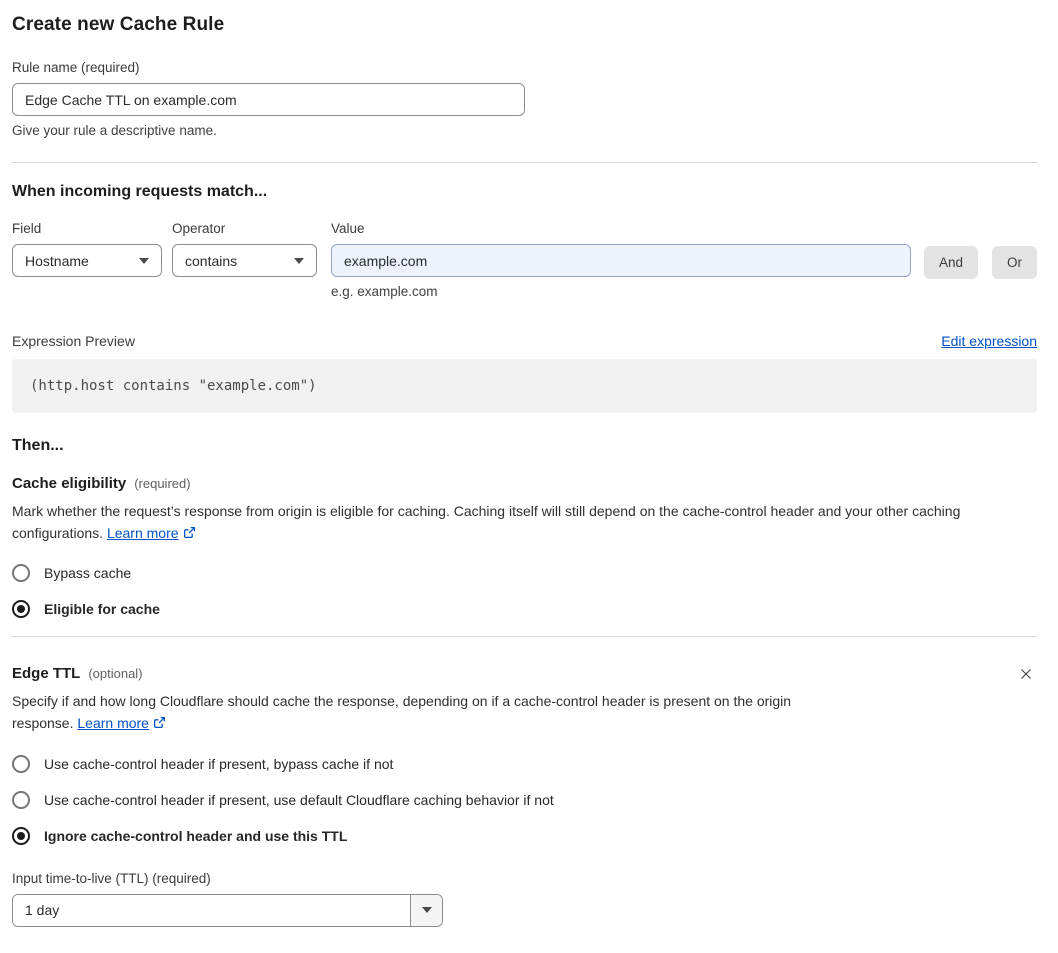 The width and height of the screenshot is (1058, 953). What do you see at coordinates (524, 673) in the screenshot?
I see `edge-ttl-title-row: Edge TTL (optional)` at bounding box center [524, 673].